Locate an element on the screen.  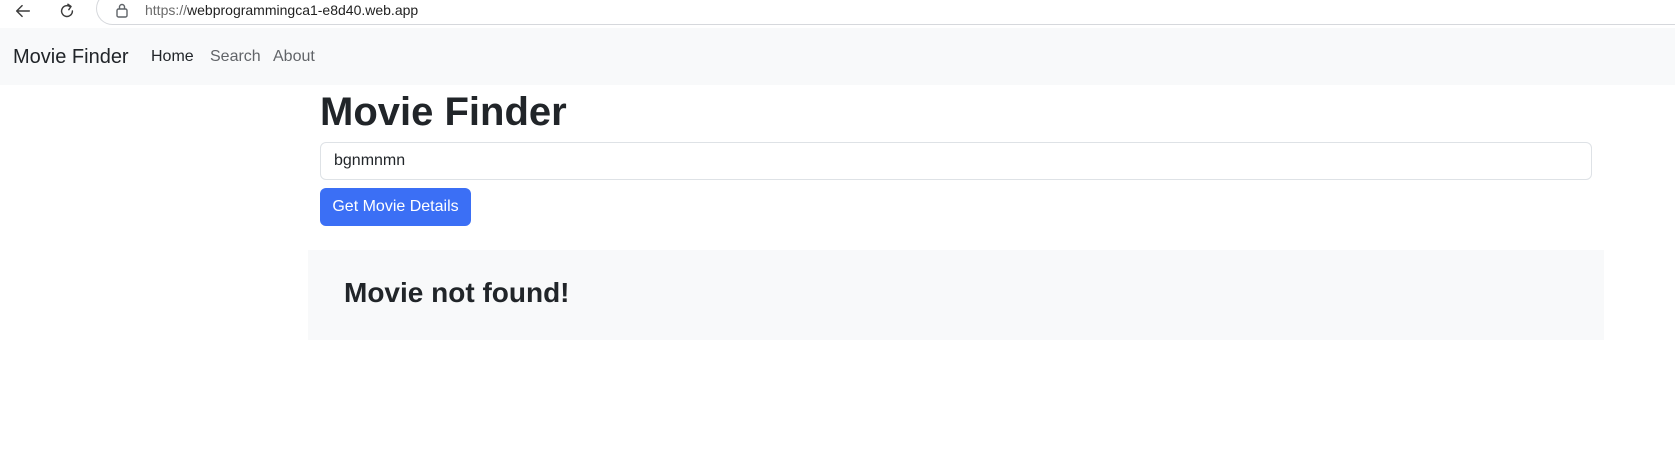
reload-icon is located at coordinates (67, 10).